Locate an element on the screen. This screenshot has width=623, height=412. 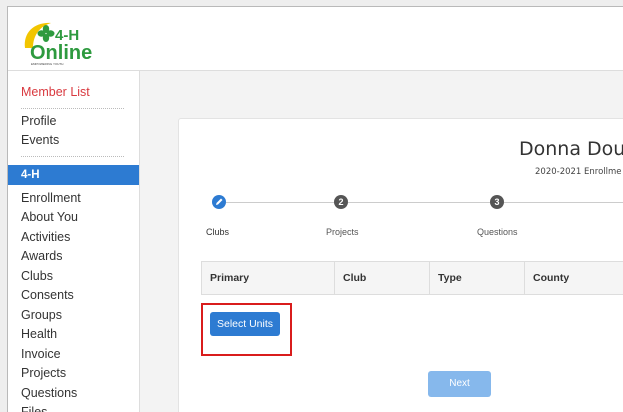
step-label-questions: Questions is located at coordinates (497, 232).